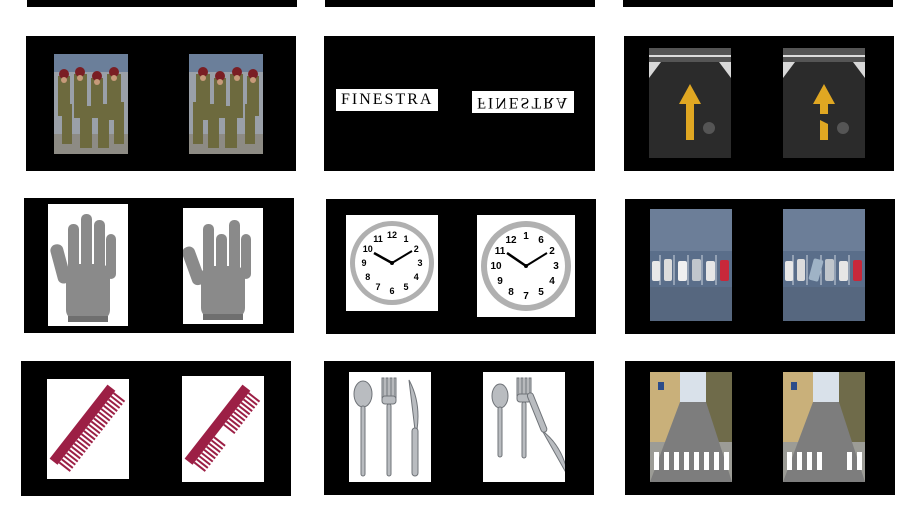  Describe the element at coordinates (691, 265) in the screenshot. I see `parking-photo-left` at that location.